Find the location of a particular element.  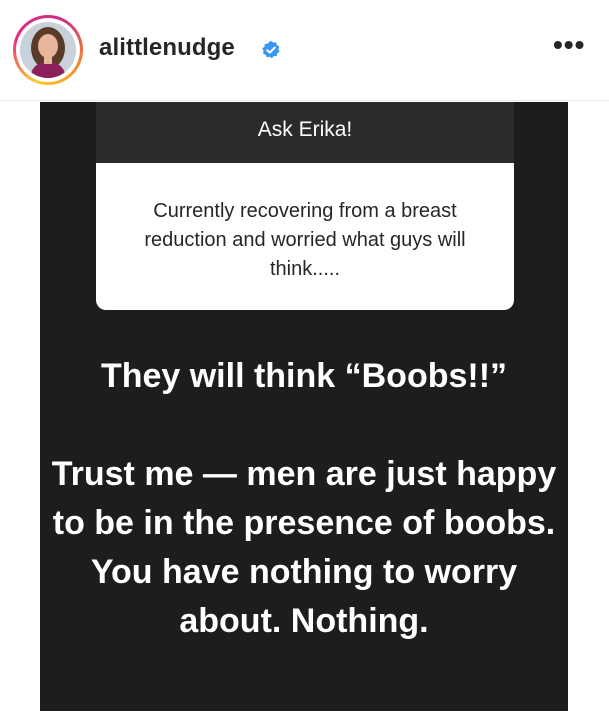

answer-line-1: They will think “Boobs!!” is located at coordinates (304, 376).